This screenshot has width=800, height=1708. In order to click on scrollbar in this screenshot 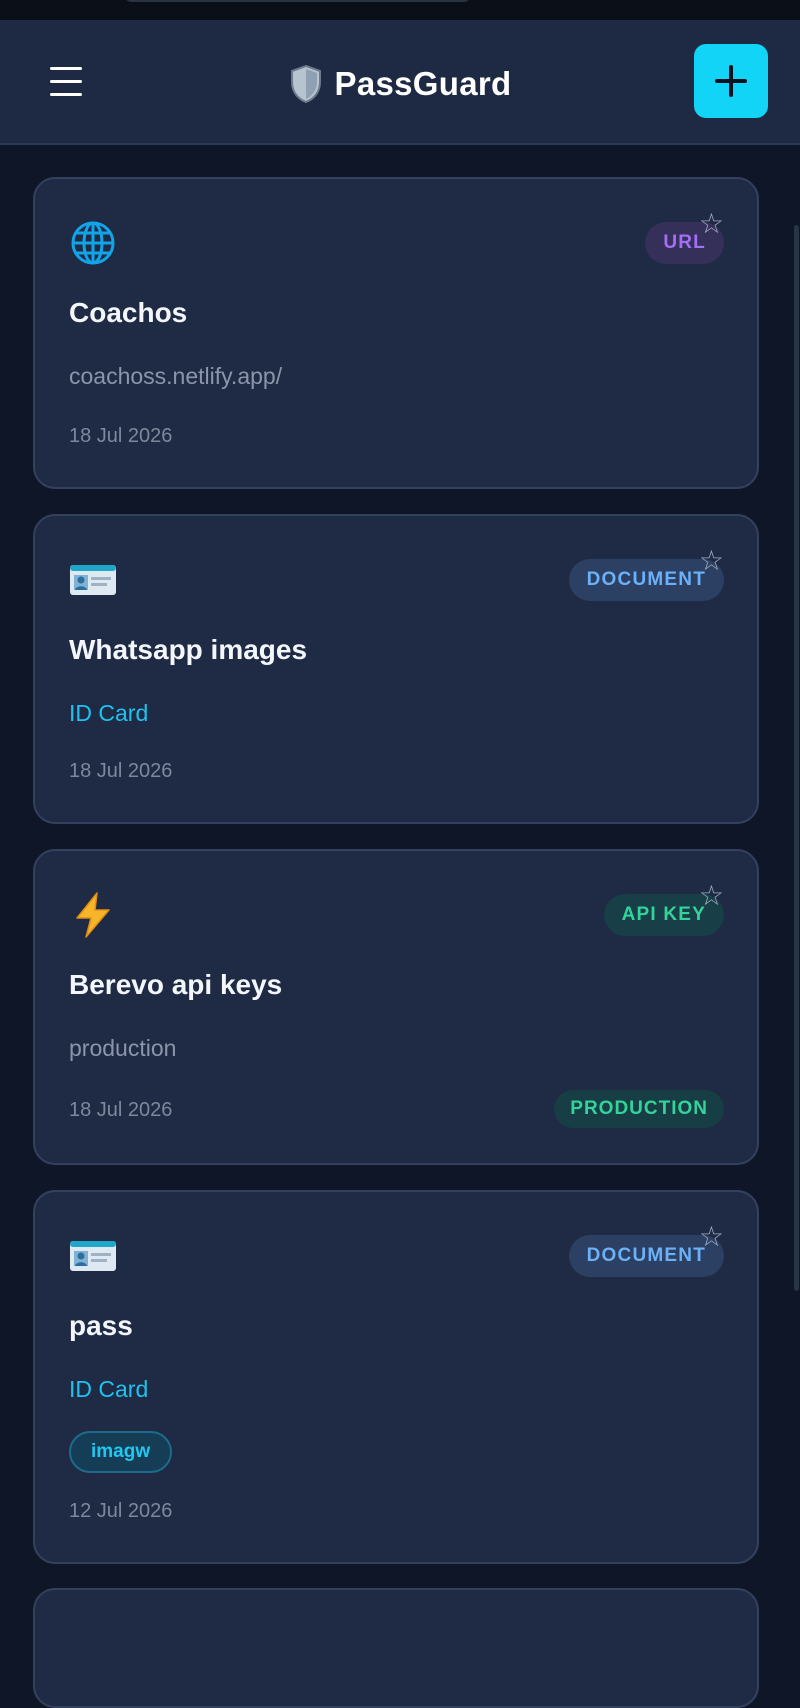, I will do `click(796, 758)`.